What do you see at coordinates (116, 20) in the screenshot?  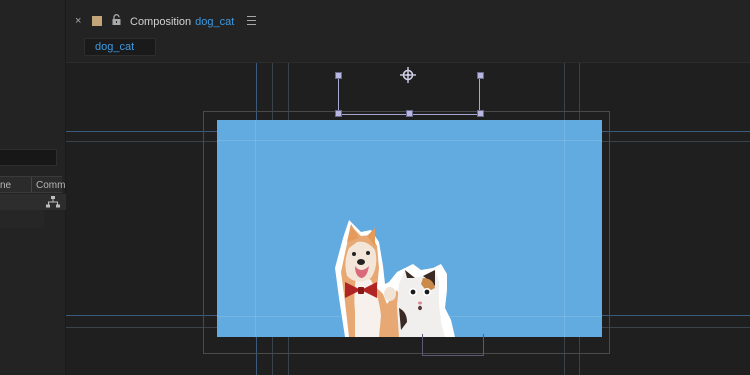 I see `lock-icon` at bounding box center [116, 20].